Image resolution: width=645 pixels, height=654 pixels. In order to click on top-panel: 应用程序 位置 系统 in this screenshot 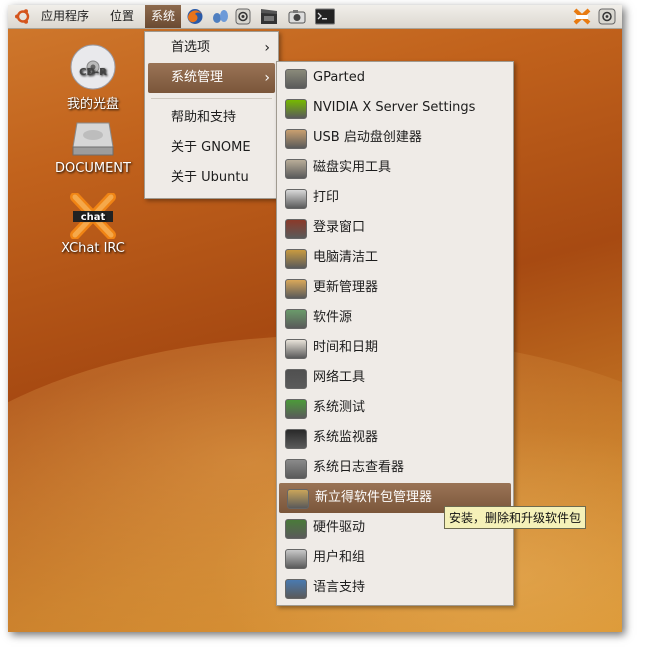, I will do `click(315, 17)`.